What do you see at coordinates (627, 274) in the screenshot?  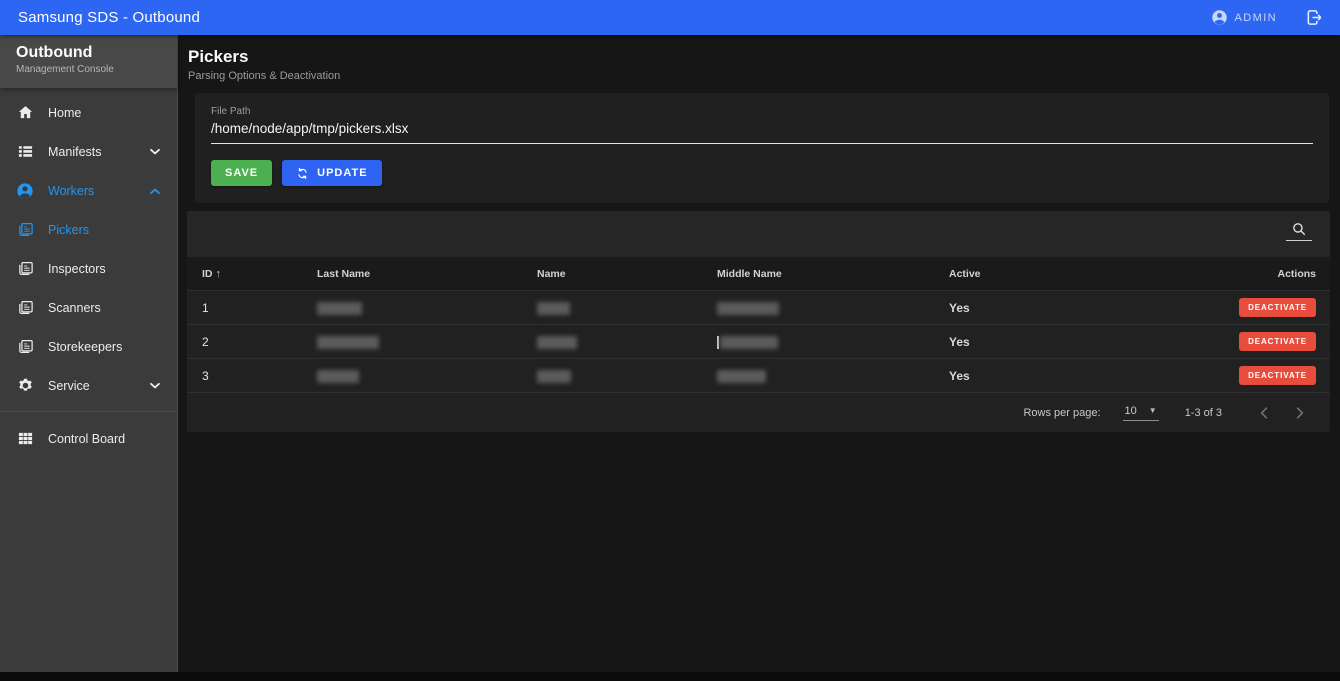 I see `column-header-name: Name` at bounding box center [627, 274].